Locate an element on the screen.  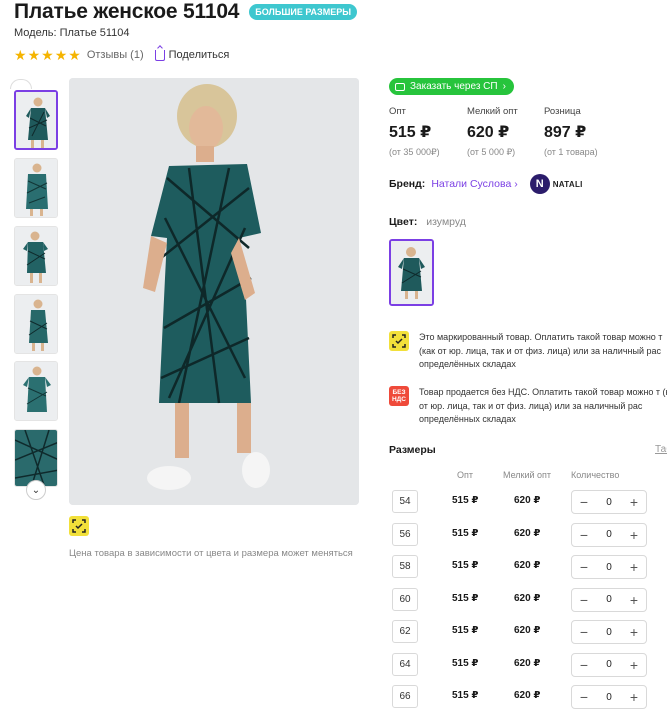
col-header-quantity: Количество is located at coordinates (595, 475).